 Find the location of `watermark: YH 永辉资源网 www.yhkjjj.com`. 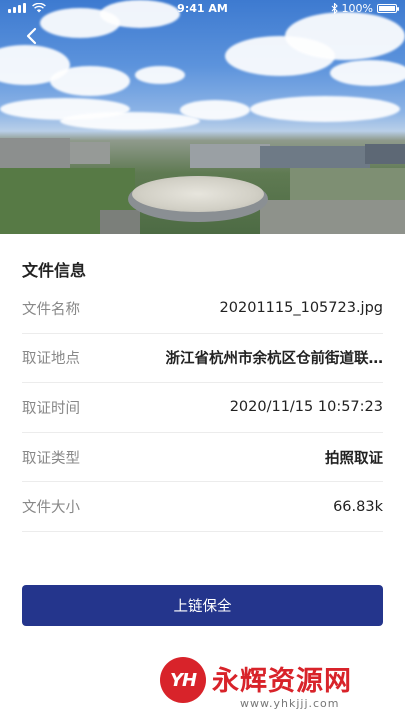

watermark: YH 永辉资源网 www.yhkjjj.com is located at coordinates (275, 685).